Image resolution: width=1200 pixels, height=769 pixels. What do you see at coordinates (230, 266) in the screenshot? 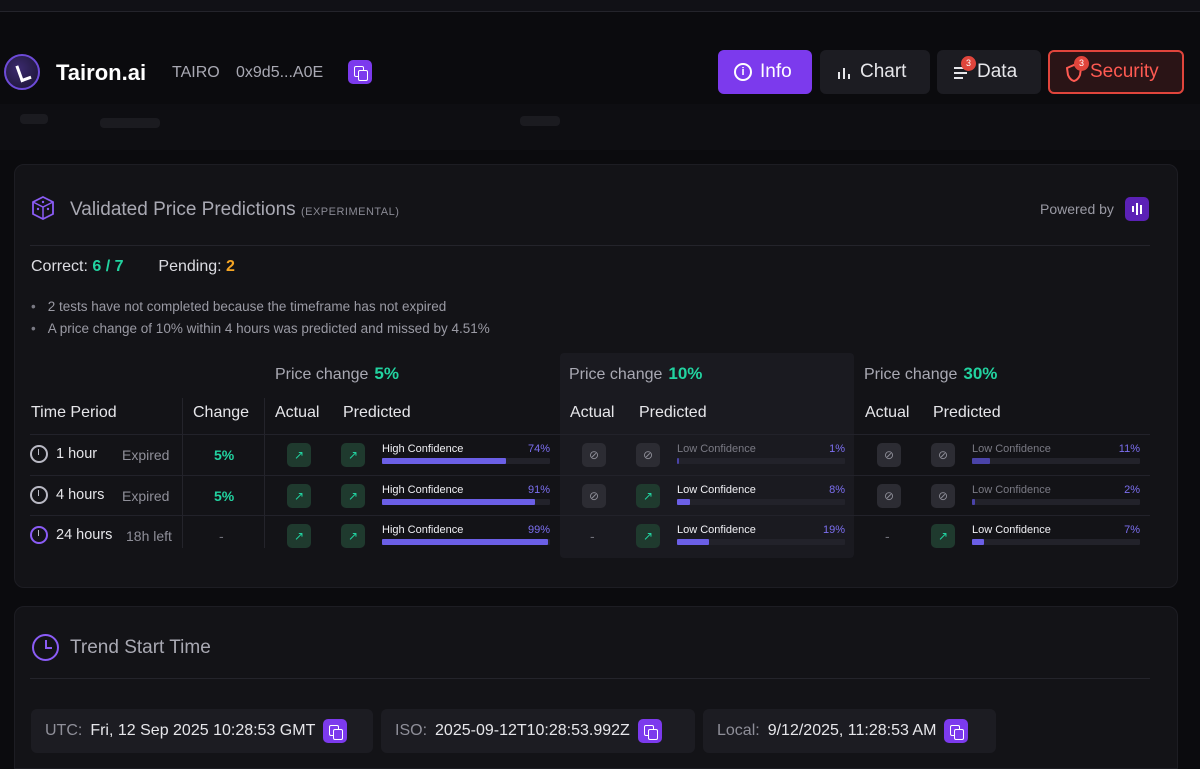
I see `pending-value: 2` at bounding box center [230, 266].